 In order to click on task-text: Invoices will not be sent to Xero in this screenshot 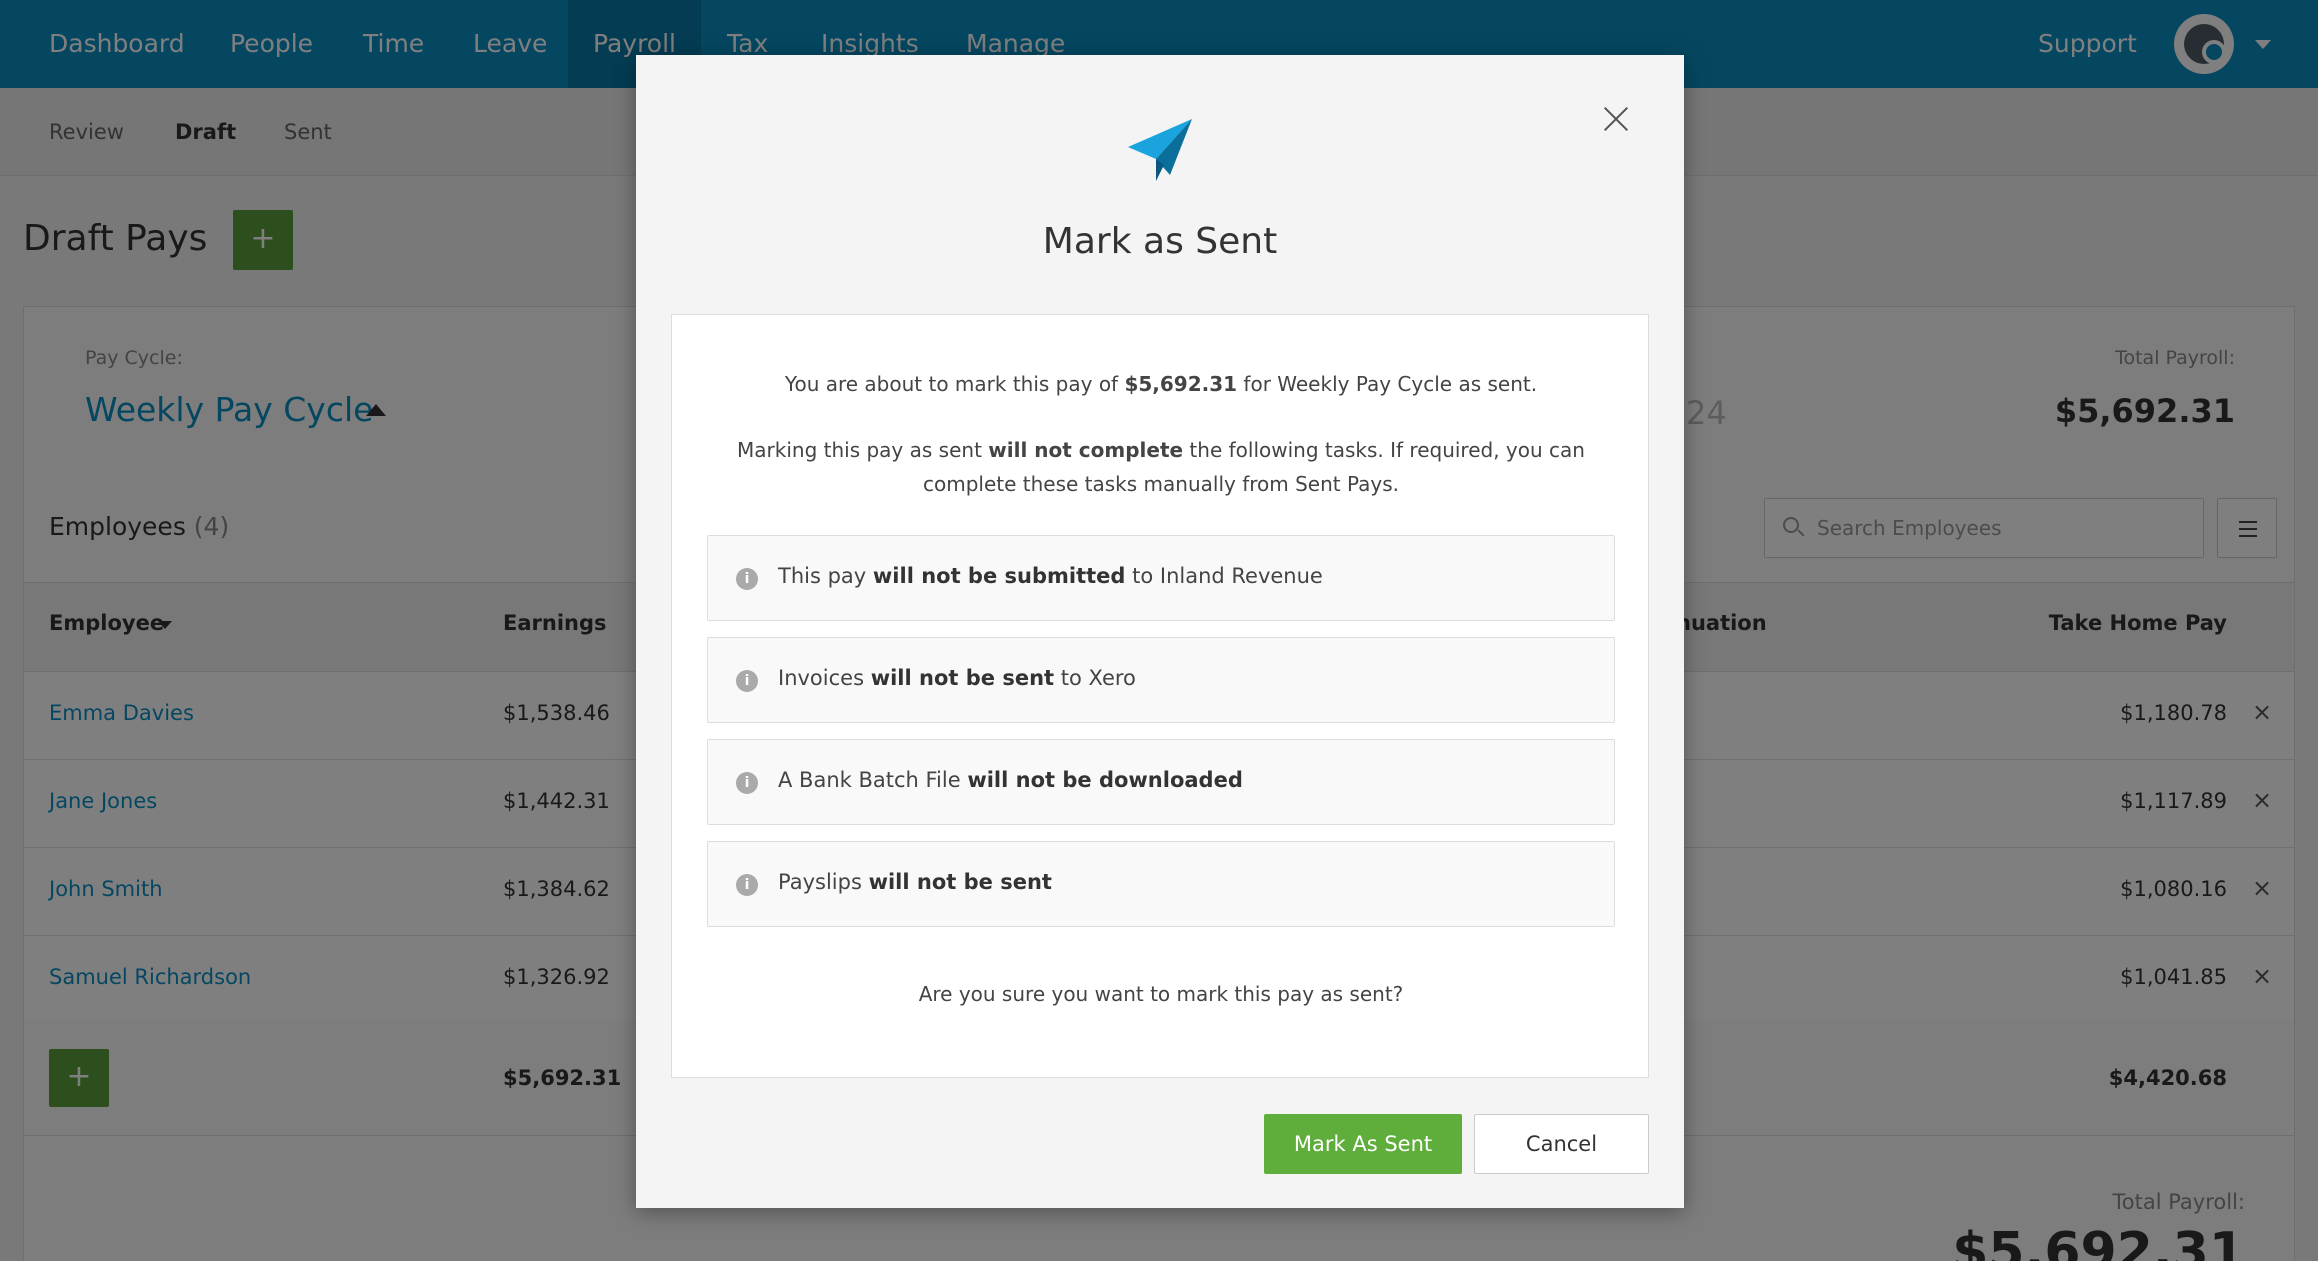, I will do `click(957, 678)`.